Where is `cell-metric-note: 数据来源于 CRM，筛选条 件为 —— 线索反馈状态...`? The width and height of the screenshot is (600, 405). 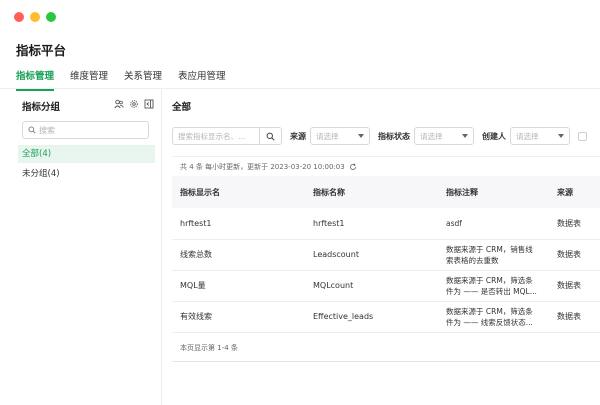 cell-metric-note: 数据来源于 CRM，筛选条 件为 —— 线索反馈状态... is located at coordinates (493, 317).